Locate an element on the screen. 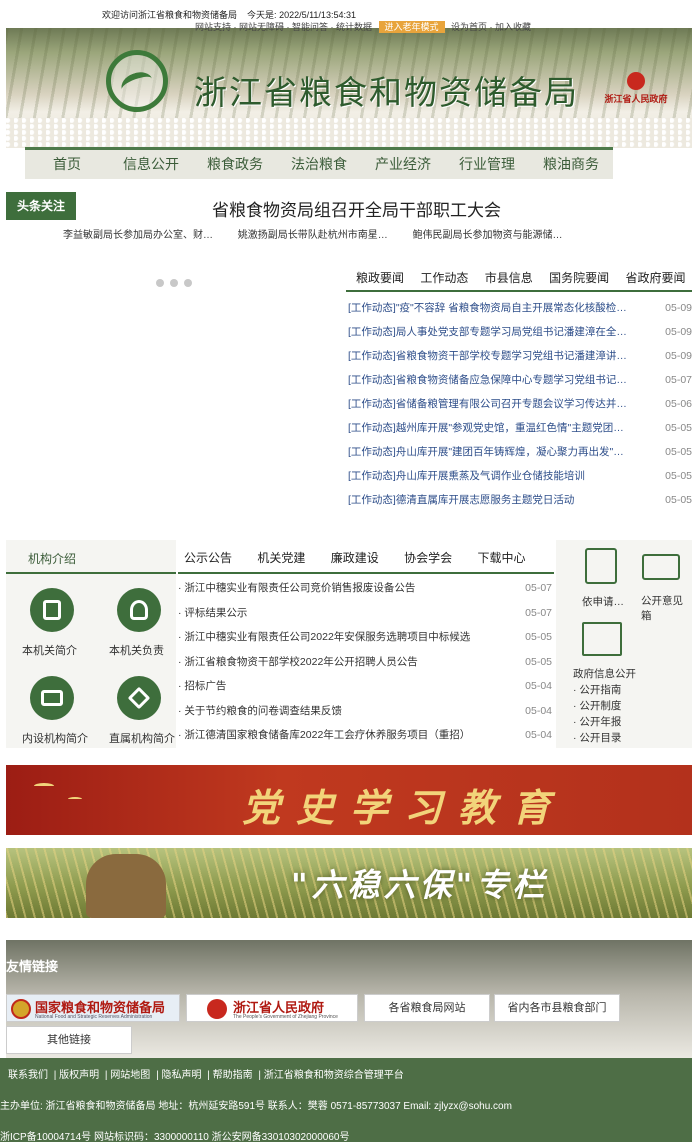 Image resolution: width=692 pixels, height=1143 pixels. open-rules-link: · 公开制度 is located at coordinates (597, 705).